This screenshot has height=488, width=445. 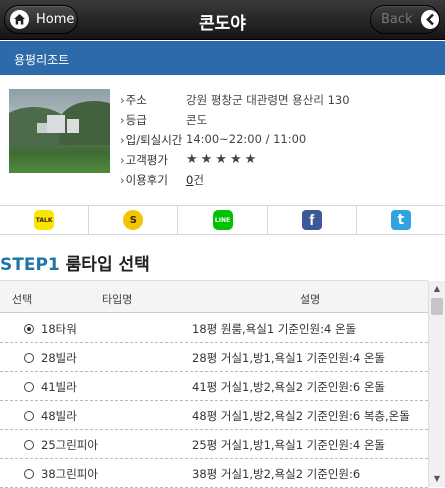 I want to click on room-type-name: 41빌라, so click(x=59, y=387).